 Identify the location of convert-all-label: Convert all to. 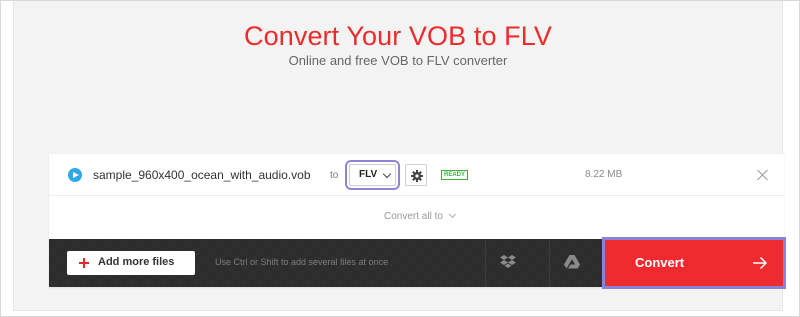
(413, 216).